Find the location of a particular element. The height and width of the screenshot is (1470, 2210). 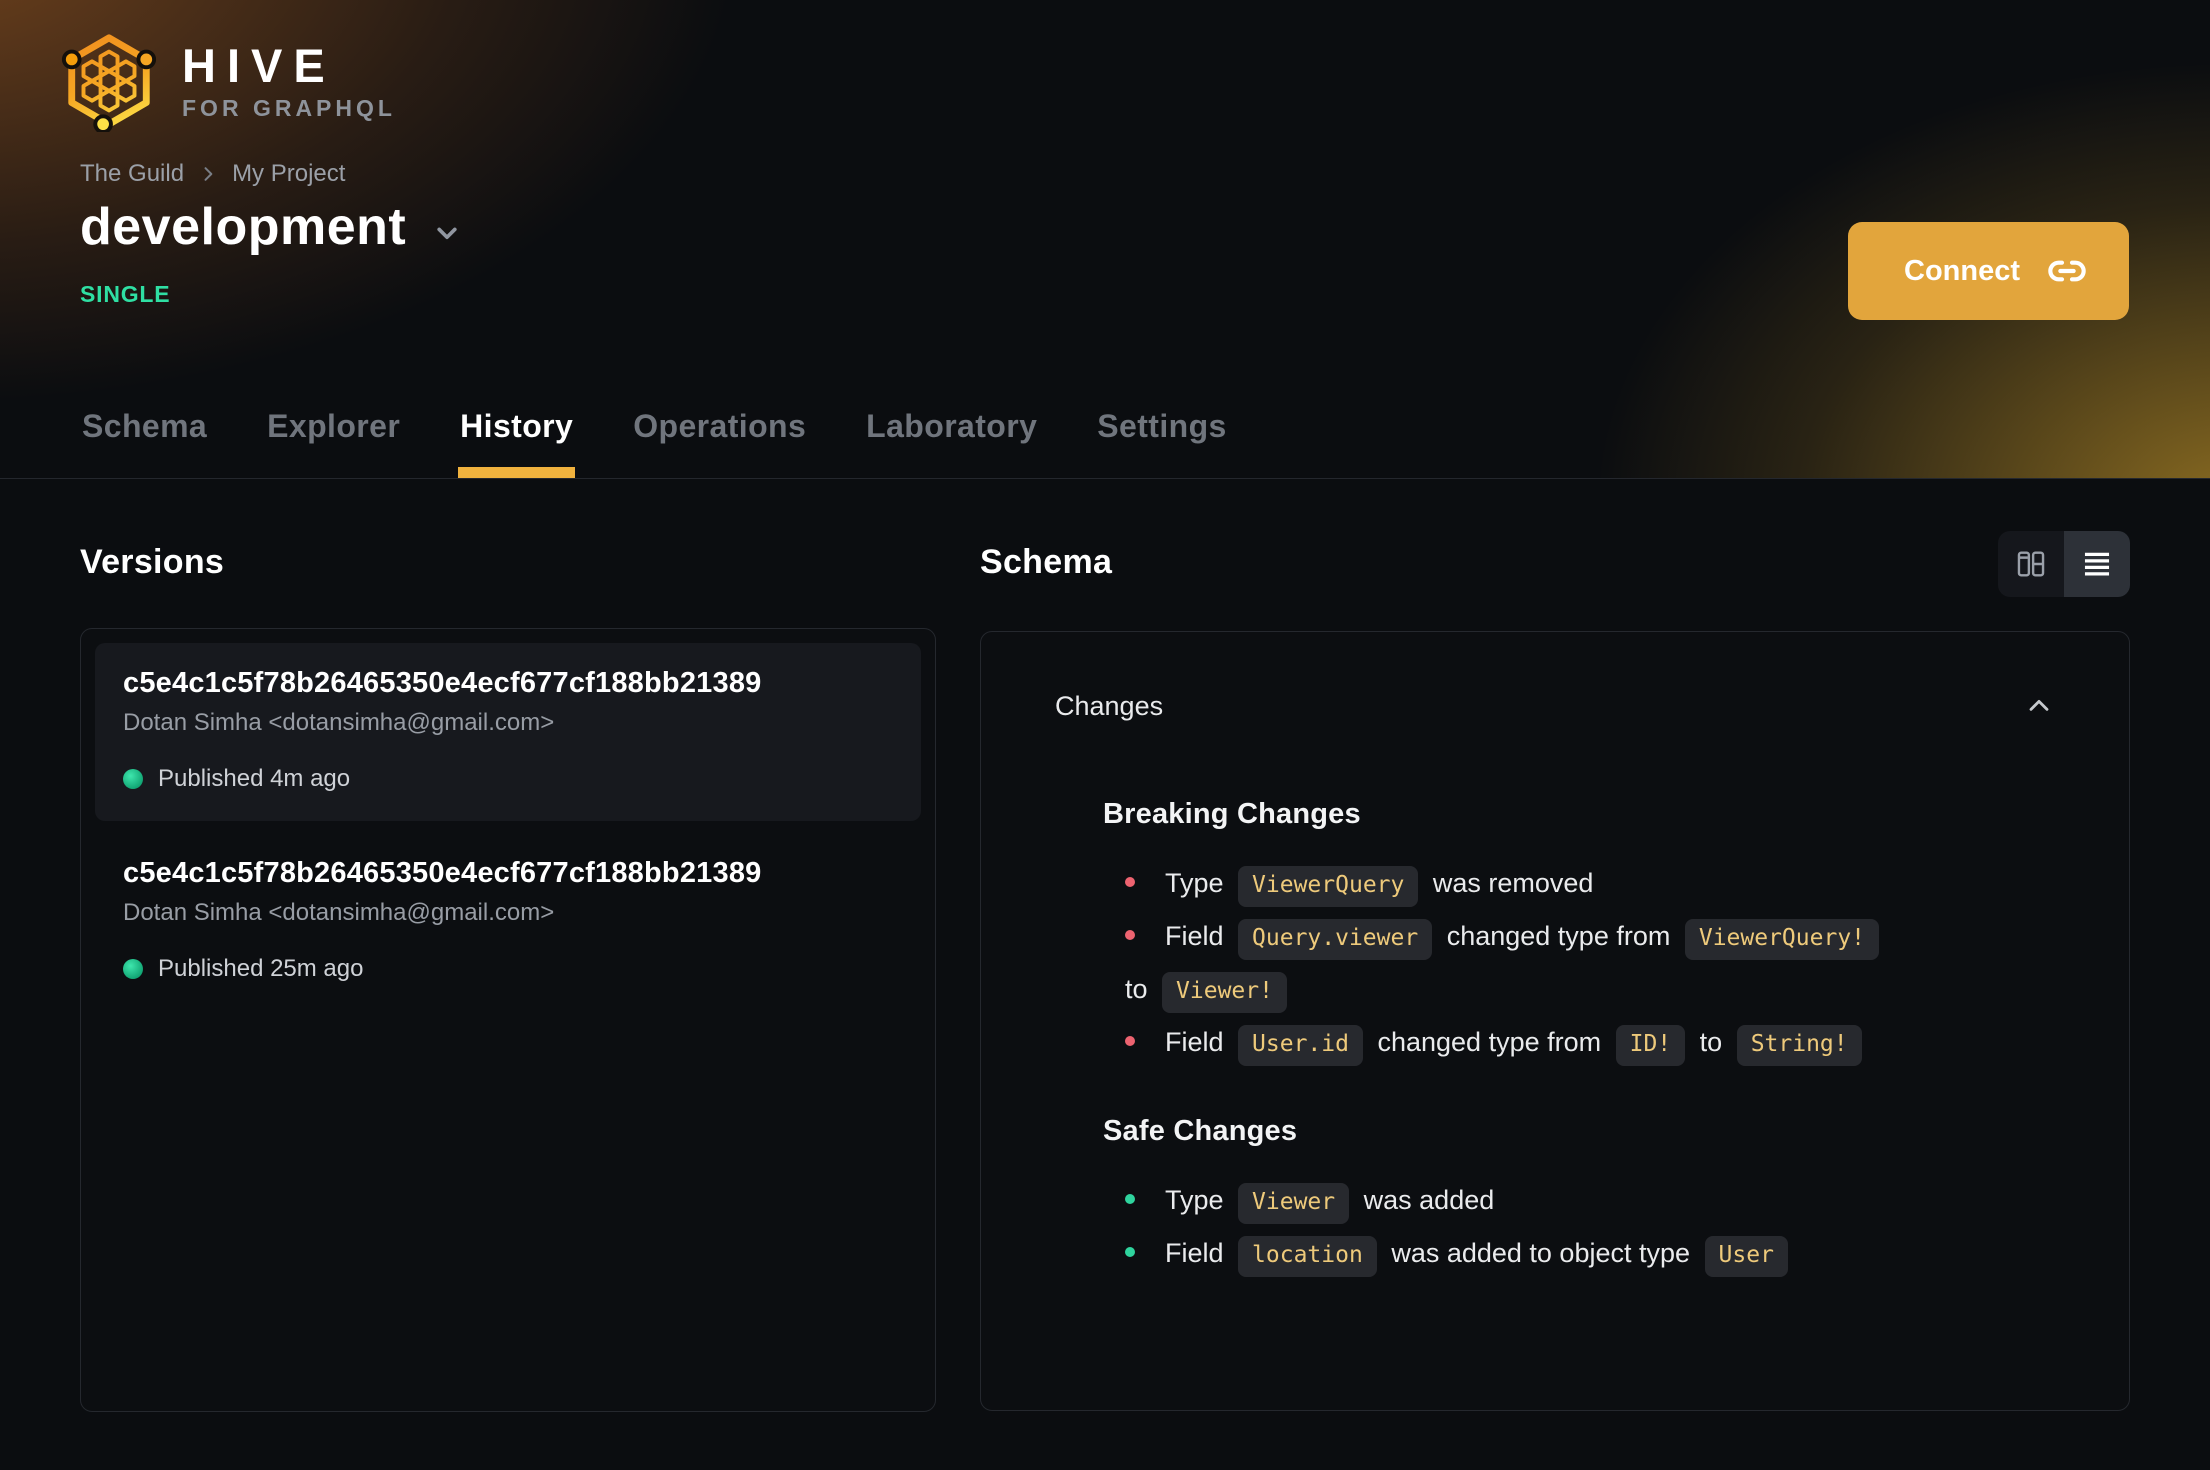

hive-logo-icon is located at coordinates (109, 81).